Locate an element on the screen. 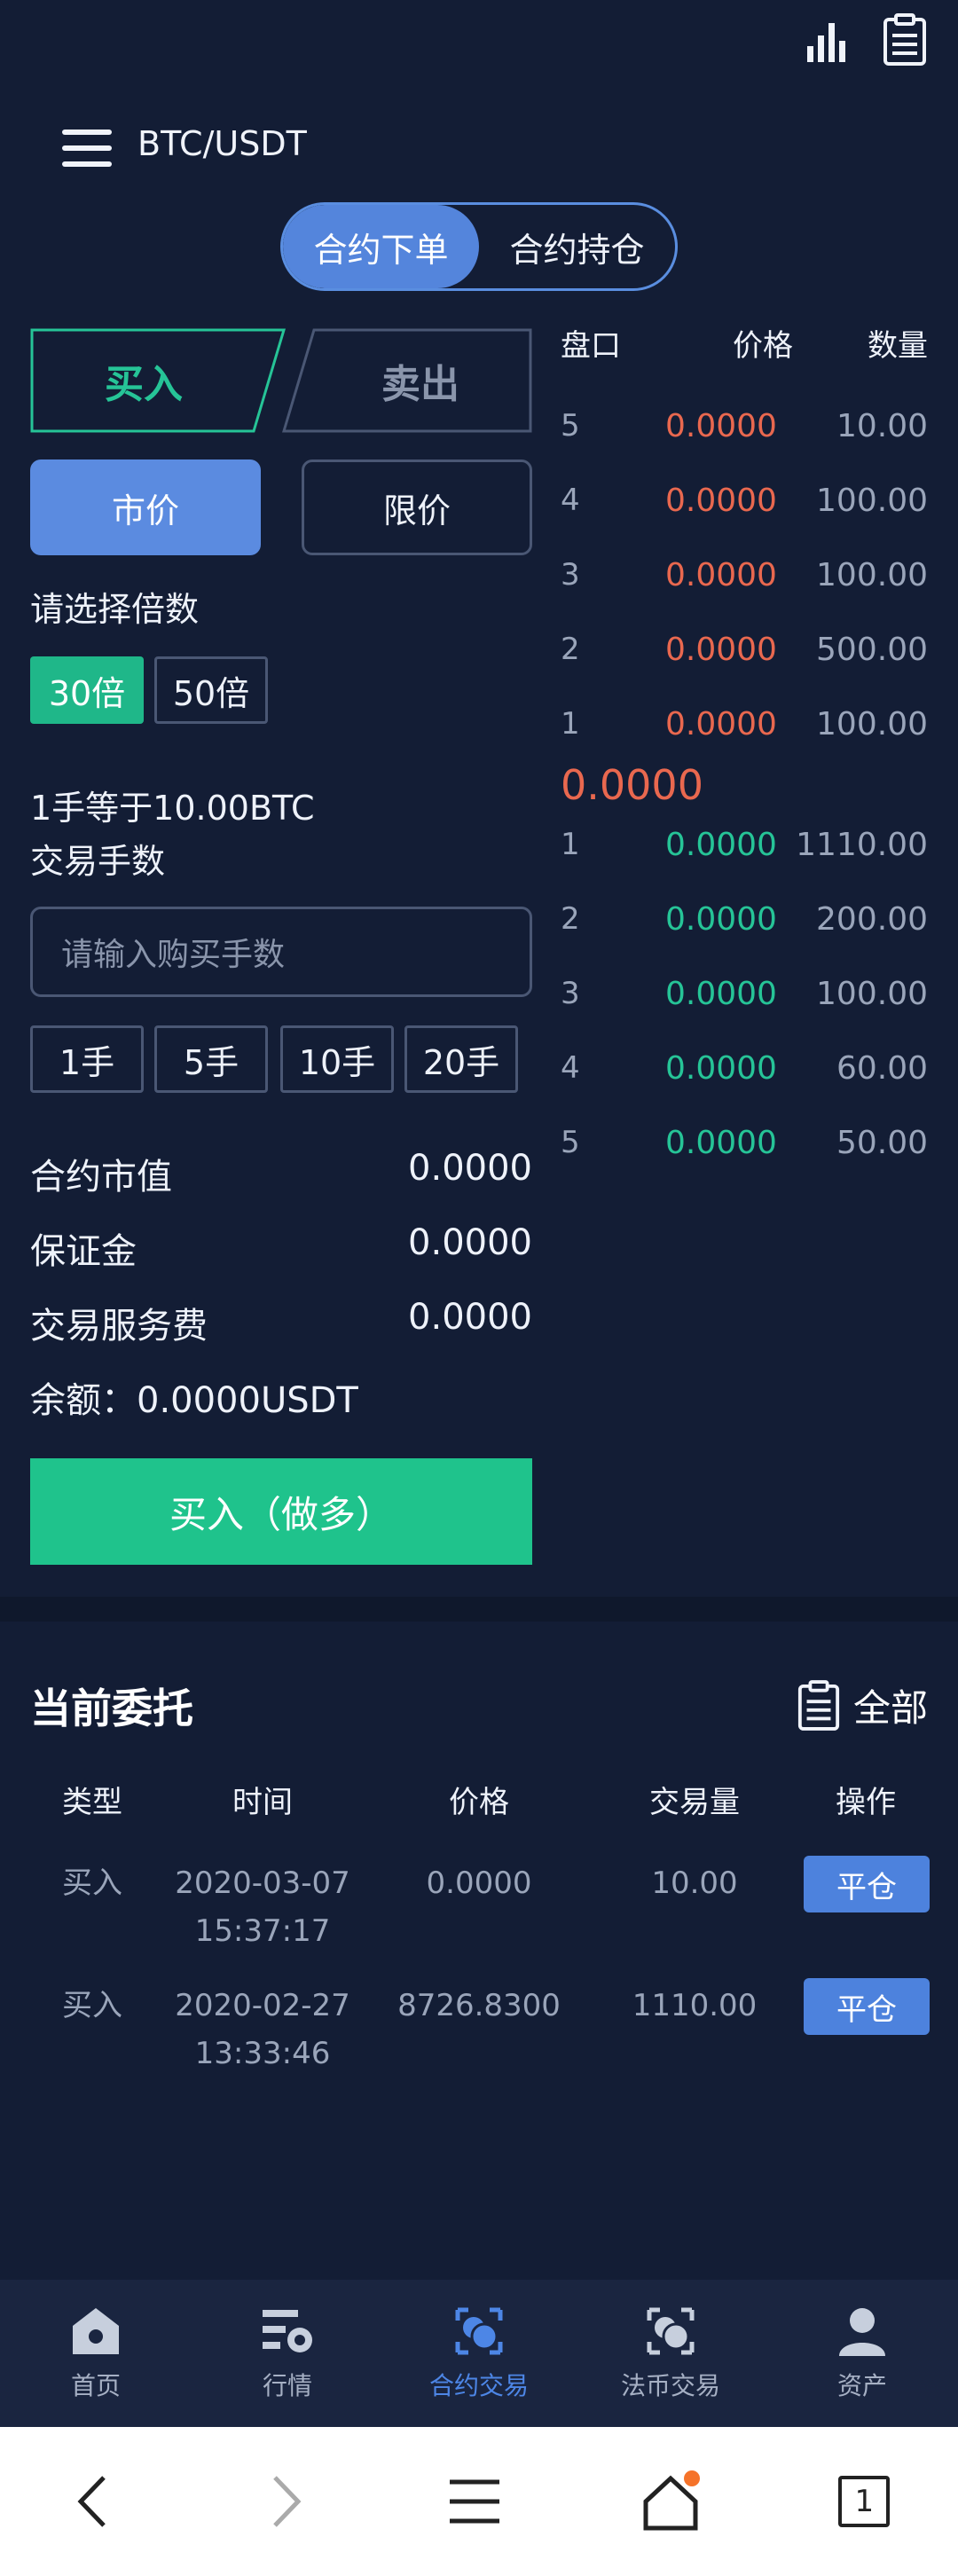 The image size is (958, 2576). browser-home-icon is located at coordinates (671, 2501).